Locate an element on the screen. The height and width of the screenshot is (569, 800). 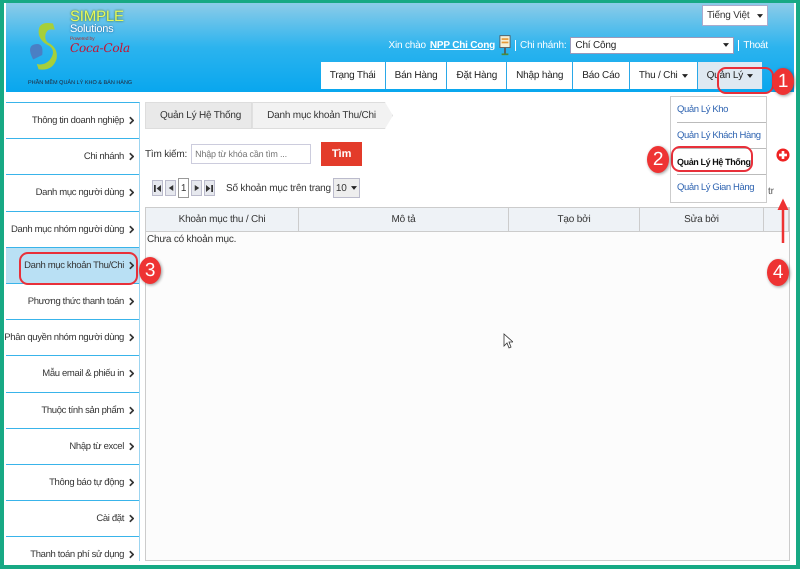
previous-page-icon is located at coordinates (171, 188).